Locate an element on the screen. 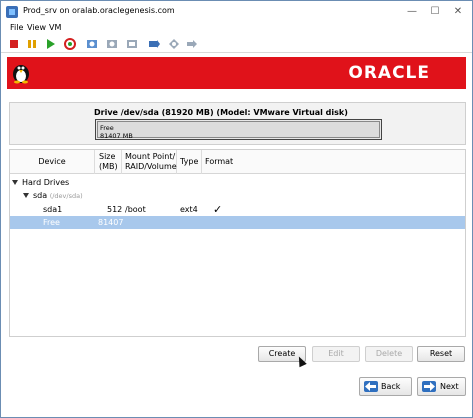 This screenshot has width=473, height=418. delete-button: Delete is located at coordinates (389, 354).